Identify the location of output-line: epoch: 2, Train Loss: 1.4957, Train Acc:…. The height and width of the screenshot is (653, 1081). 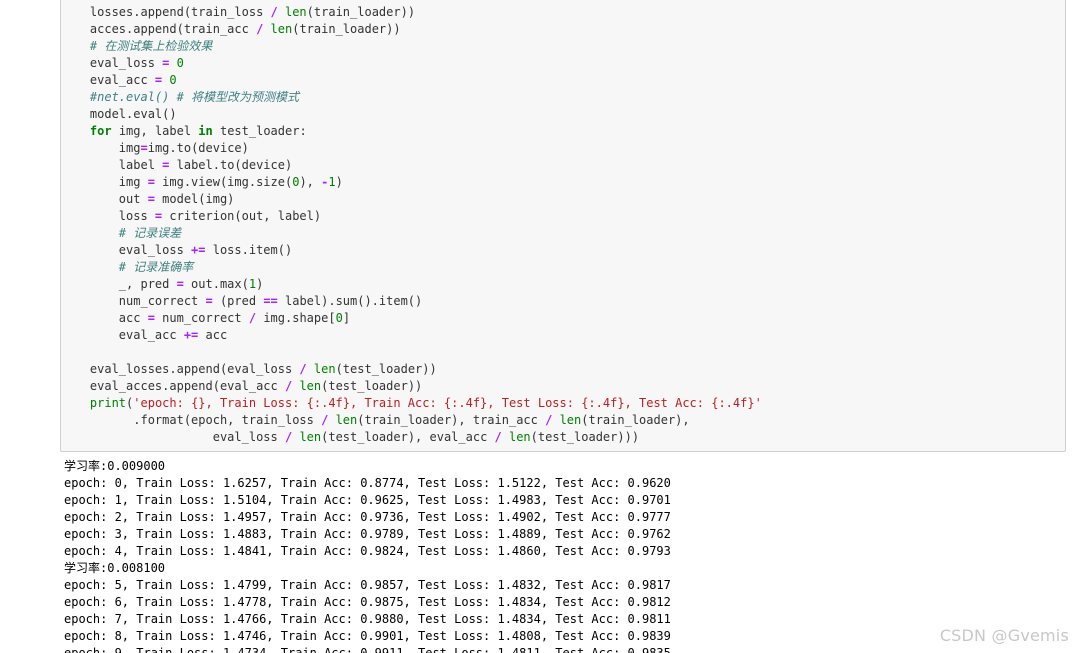
(367, 517).